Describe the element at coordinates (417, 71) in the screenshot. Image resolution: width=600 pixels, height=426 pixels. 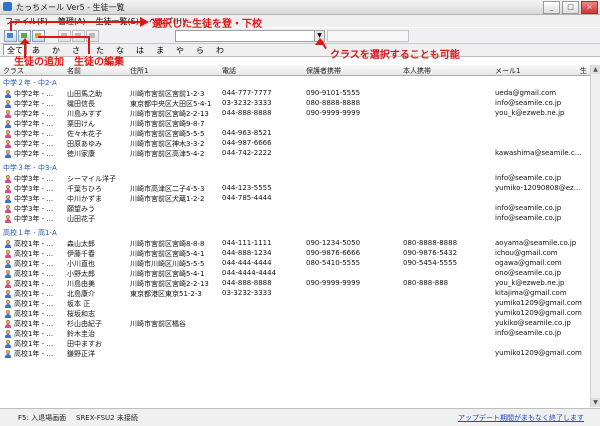
I see `col-student-mobile: 本人携帯` at that location.